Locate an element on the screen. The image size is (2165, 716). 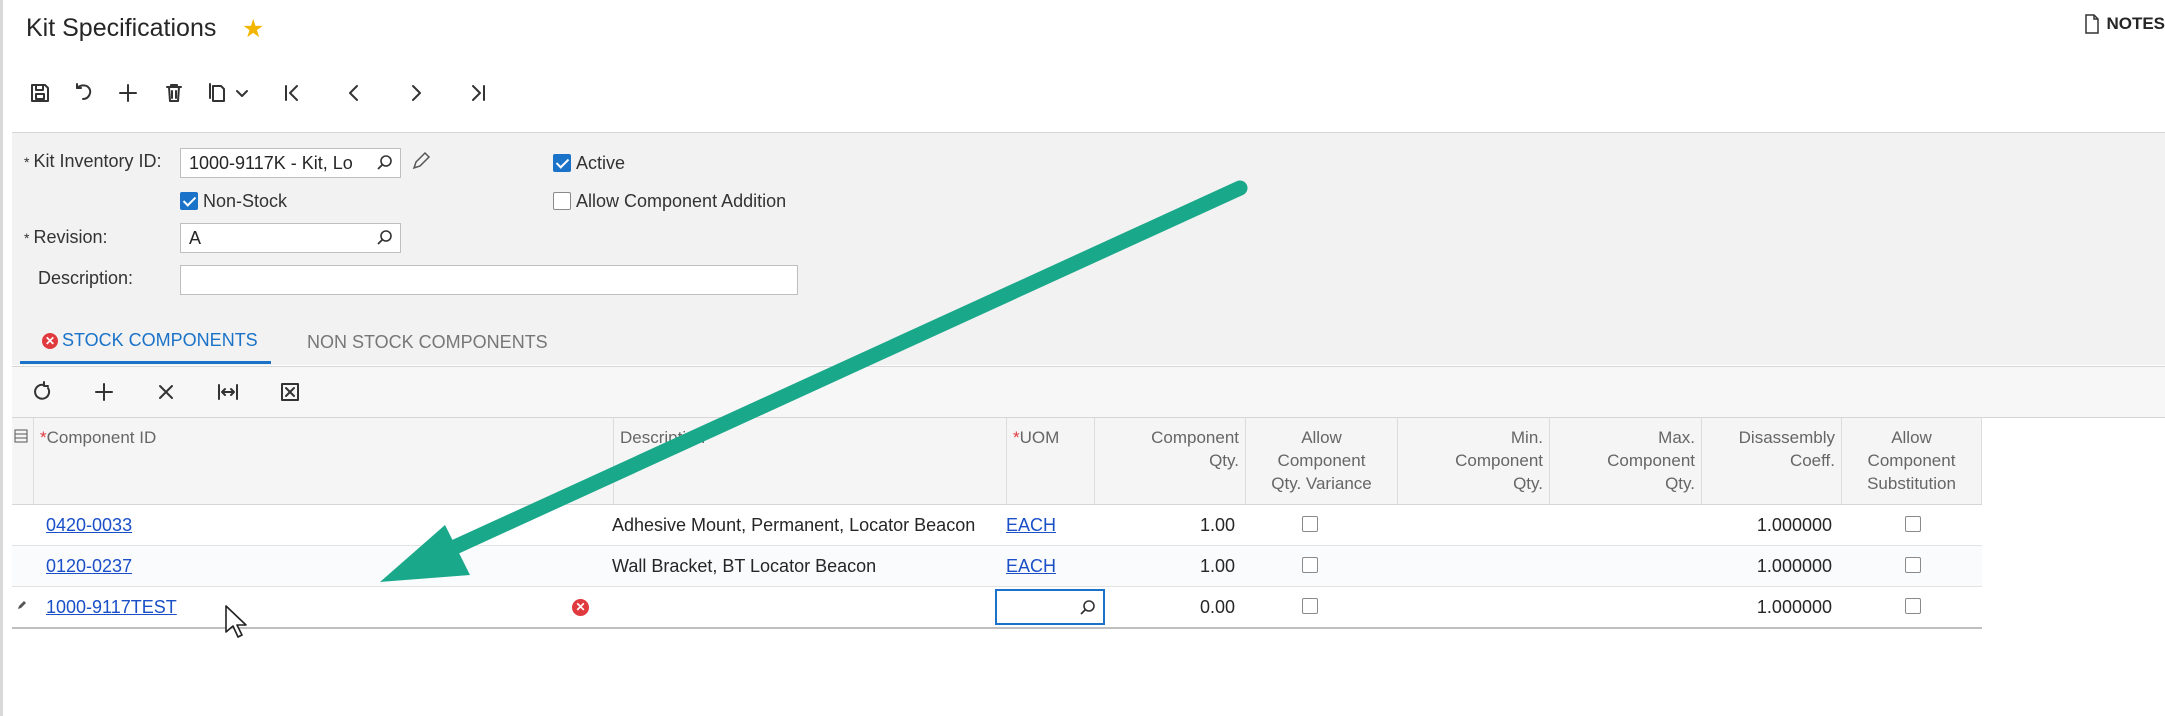
last-record-button is located at coordinates (478, 93).